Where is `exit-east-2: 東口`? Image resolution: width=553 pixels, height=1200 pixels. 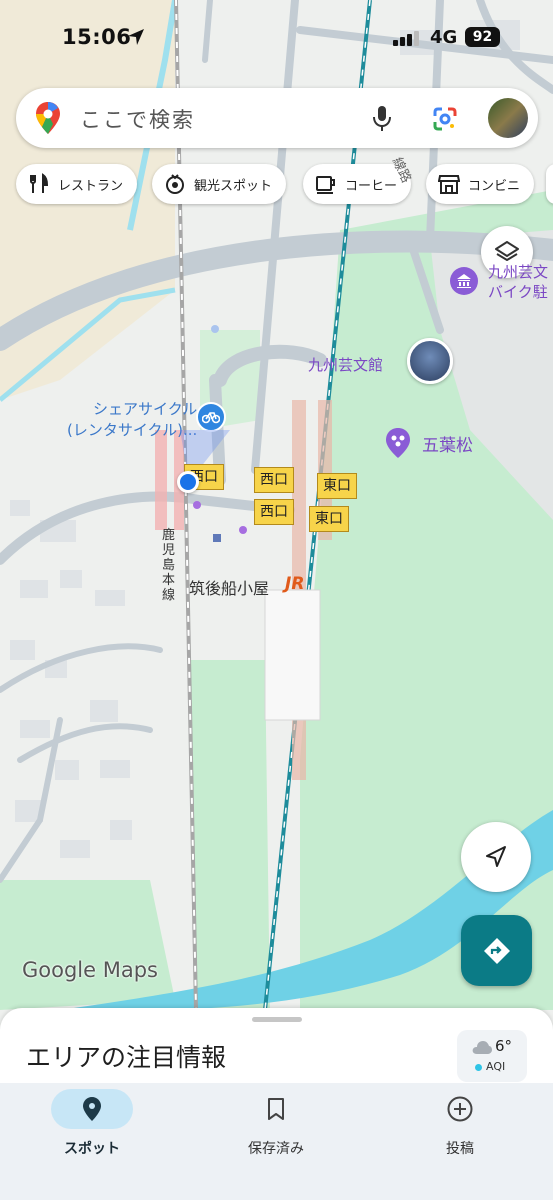 exit-east-2: 東口 is located at coordinates (329, 519).